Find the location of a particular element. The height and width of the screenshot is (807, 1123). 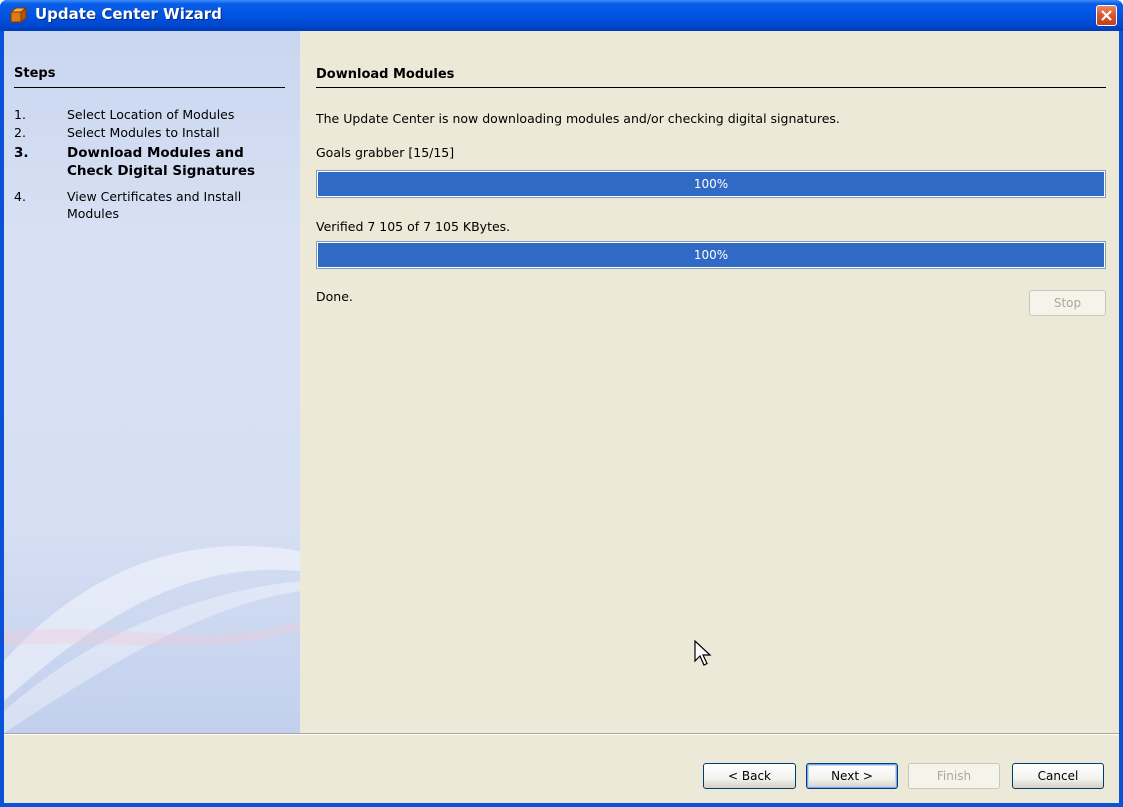

steps-title: Steps is located at coordinates (35, 73).